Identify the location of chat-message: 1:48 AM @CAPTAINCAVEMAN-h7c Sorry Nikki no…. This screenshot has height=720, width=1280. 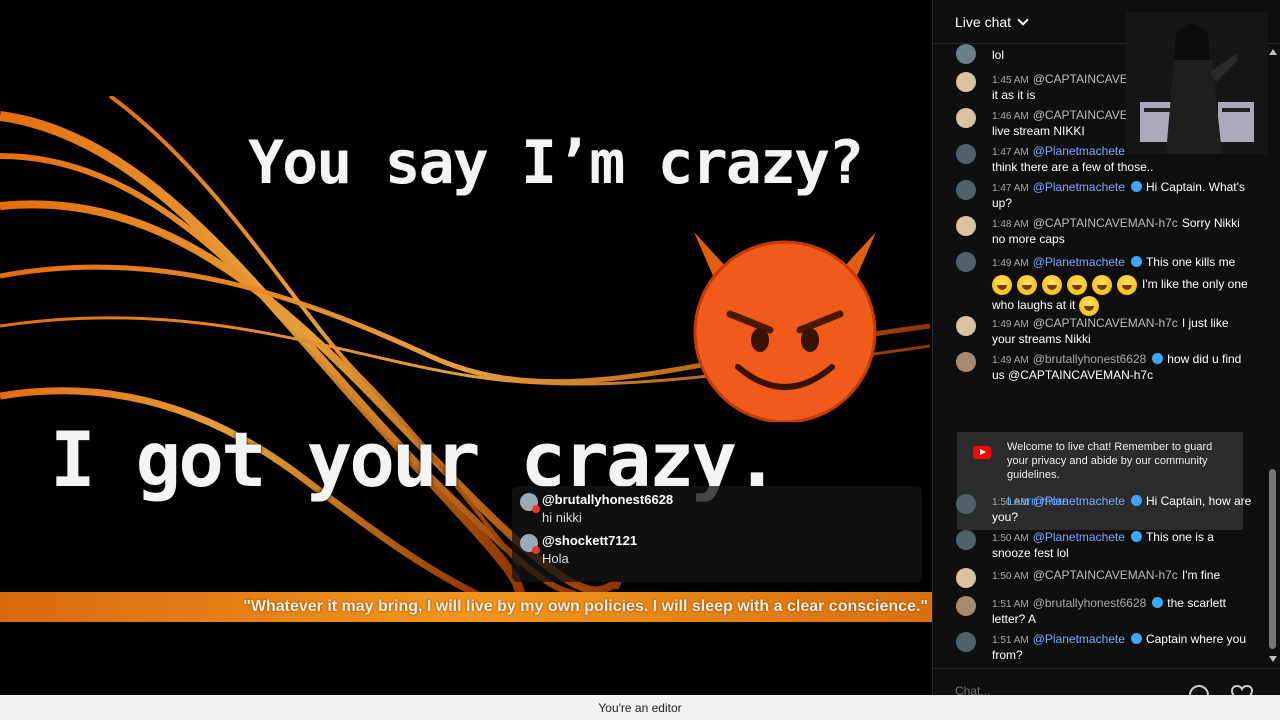
(1103, 231).